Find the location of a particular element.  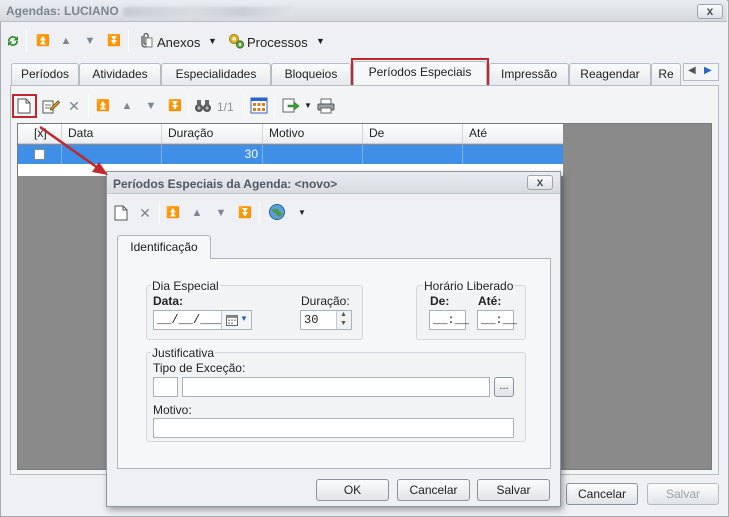

column-header-motivo: Motivo is located at coordinates (313, 133).